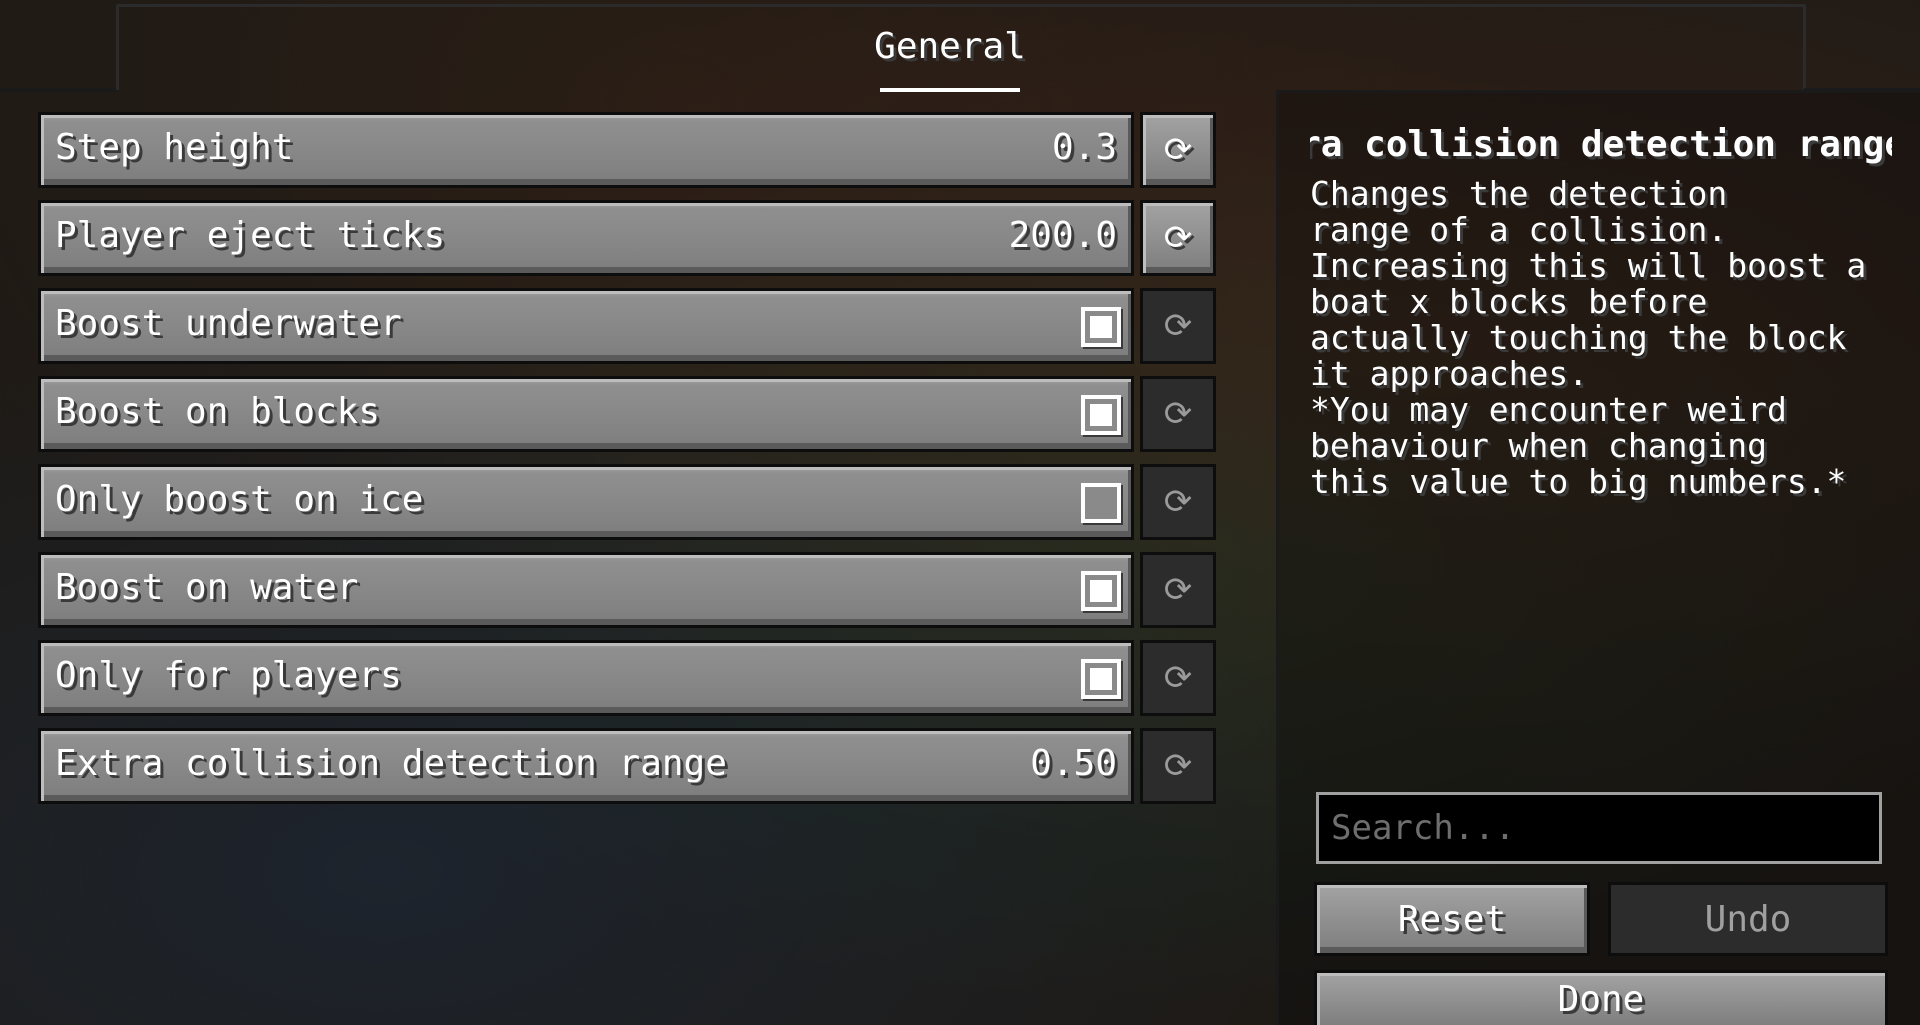 This screenshot has height=1025, width=1920. What do you see at coordinates (950, 90) in the screenshot?
I see `tab-active-underline` at bounding box center [950, 90].